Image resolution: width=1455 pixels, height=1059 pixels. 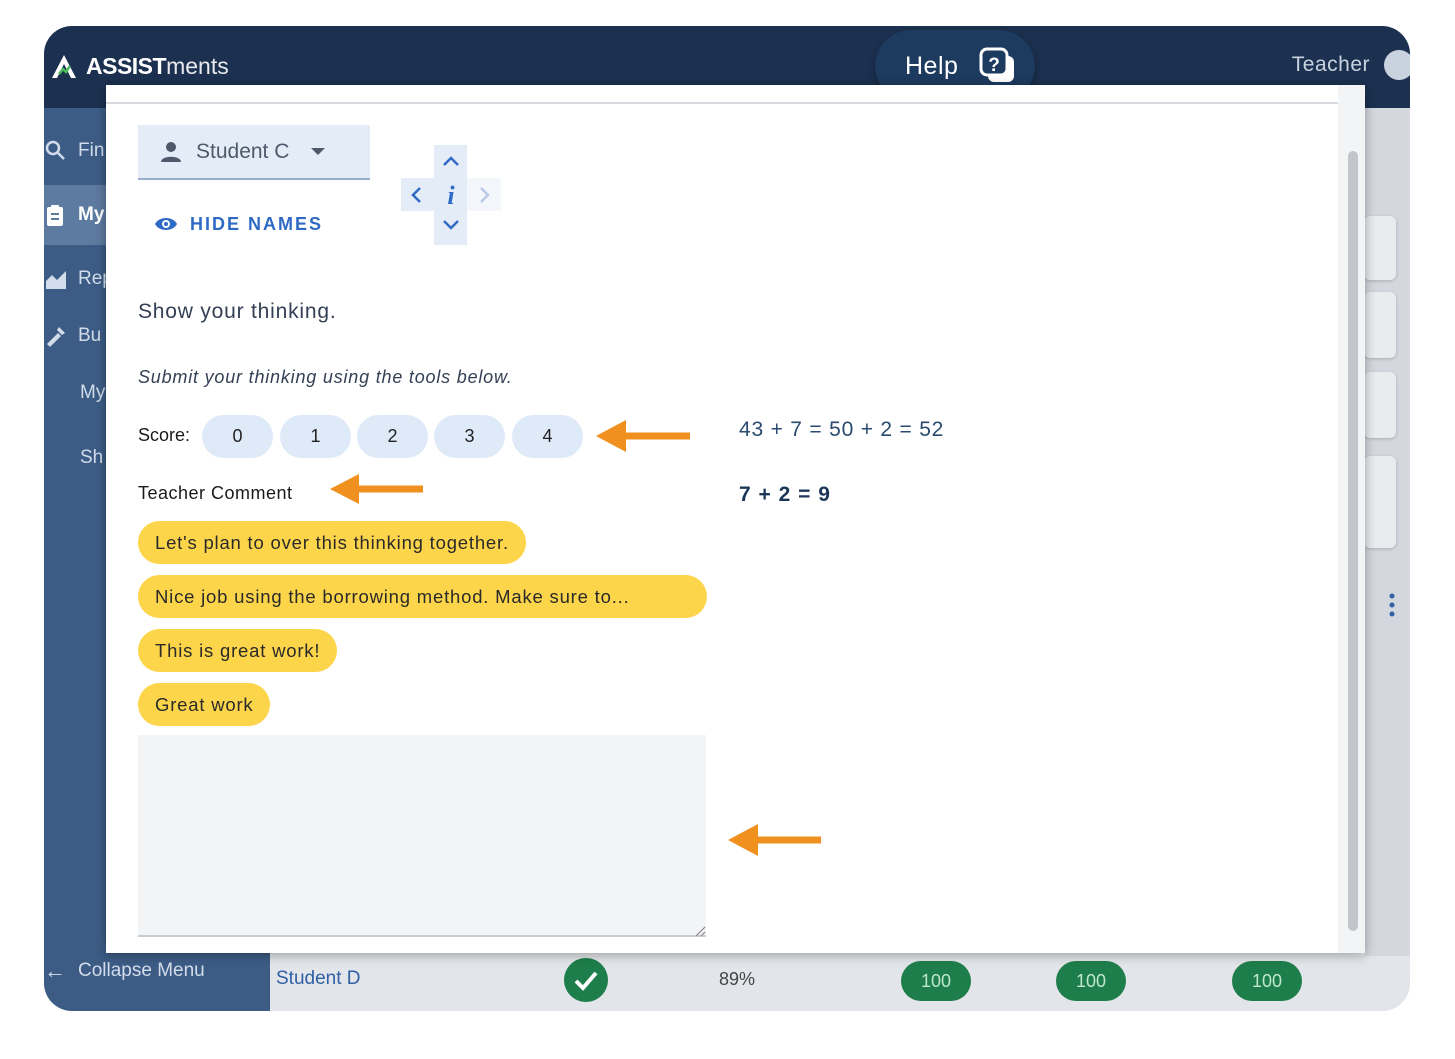 I want to click on student-select: Student C, so click(x=254, y=152).